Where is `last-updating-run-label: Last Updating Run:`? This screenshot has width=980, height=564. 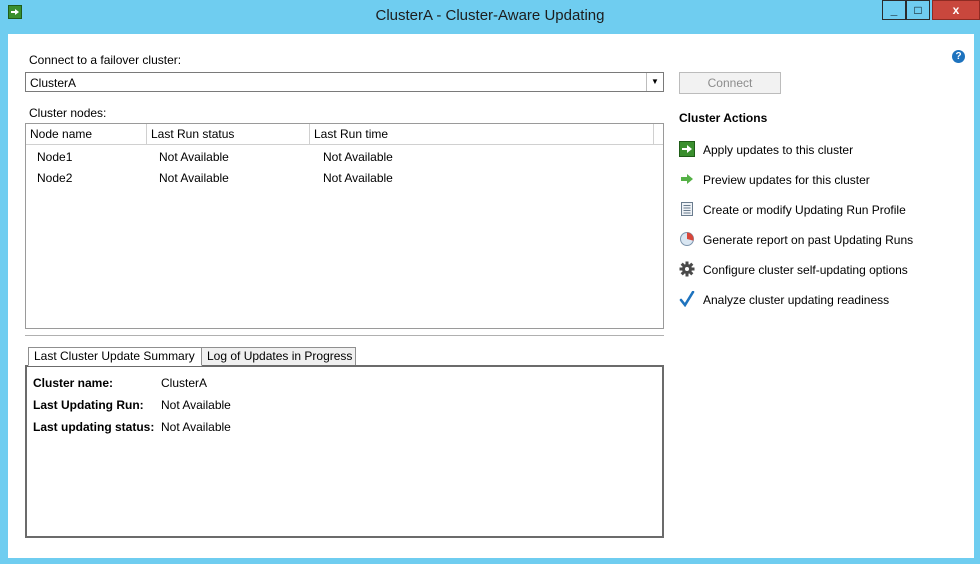 last-updating-run-label: Last Updating Run: is located at coordinates (88, 405).